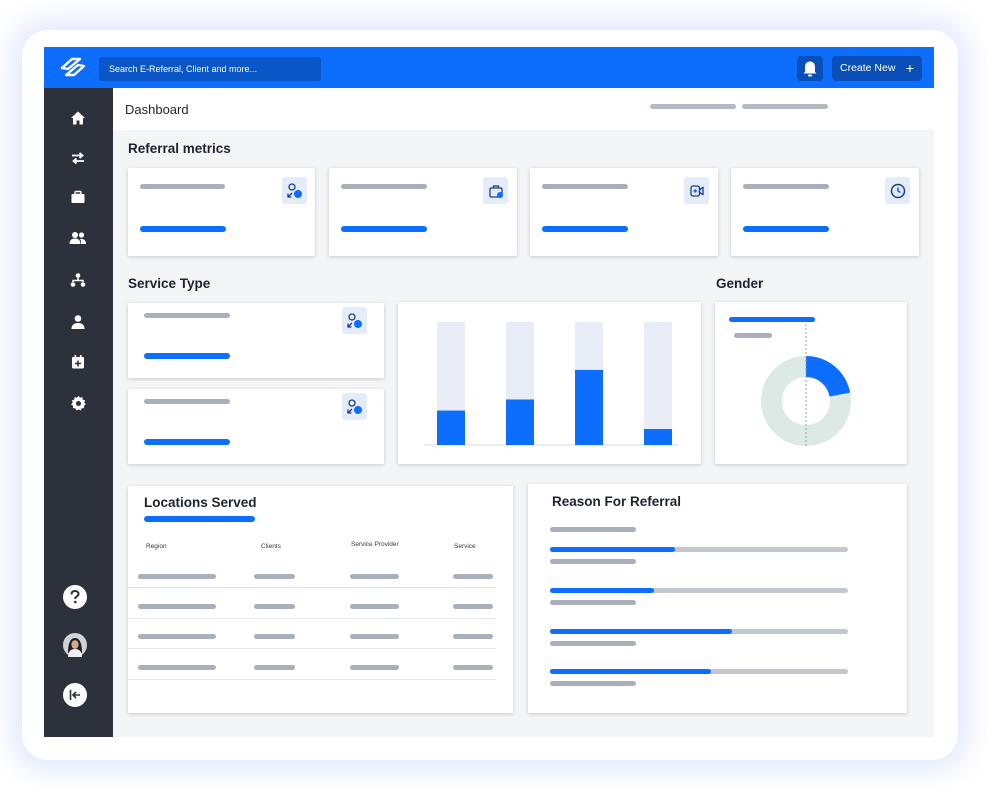 The height and width of the screenshot is (786, 986). I want to click on user-icon, so click(78, 322).